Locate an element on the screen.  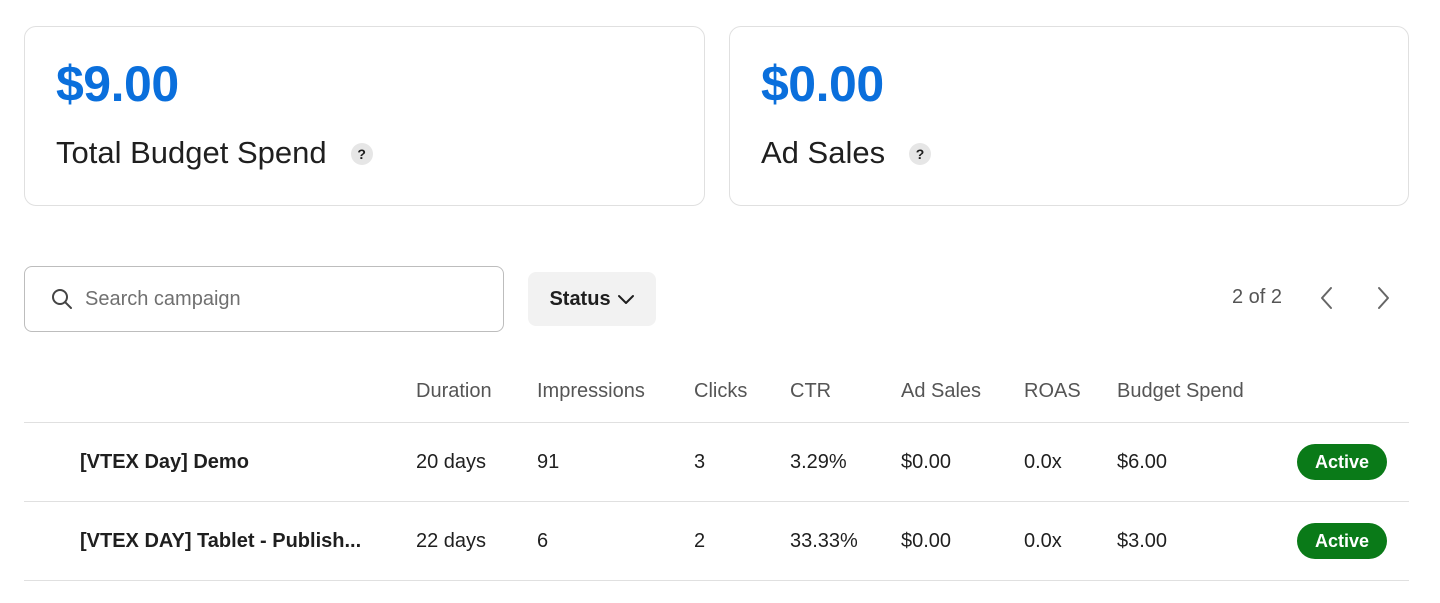
total-budget-spend-card: $9.00 Total Budget Spend ? is located at coordinates (364, 116).